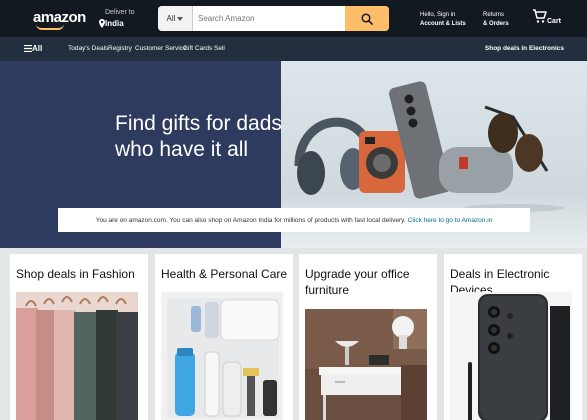  I want to click on card-health: Health & Personal Care, so click(224, 337).